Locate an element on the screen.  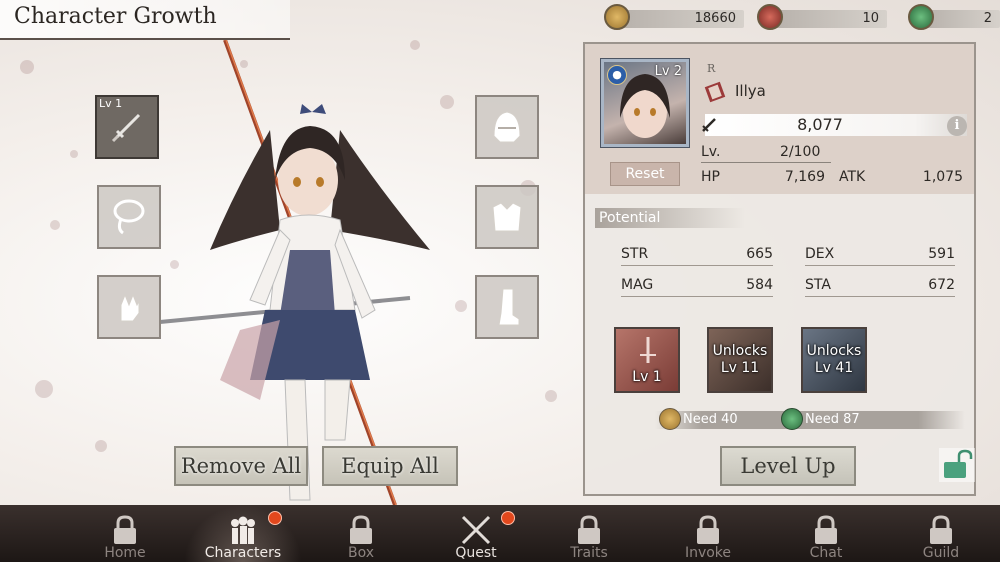
nav-quest-label: Quest is located at coordinates (476, 553).